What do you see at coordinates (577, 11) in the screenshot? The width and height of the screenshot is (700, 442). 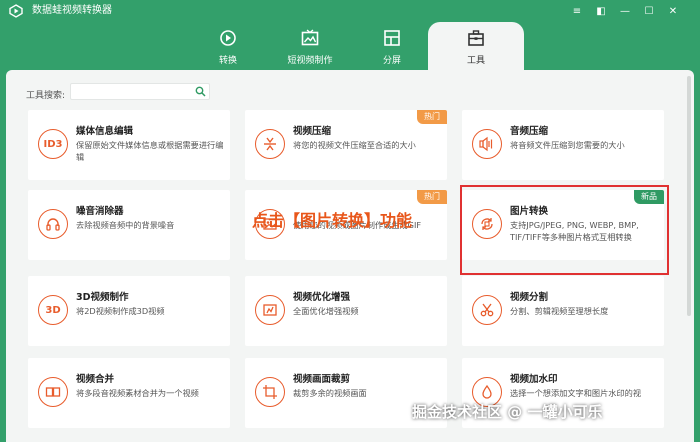 I see `menu-icon: ≡` at bounding box center [577, 11].